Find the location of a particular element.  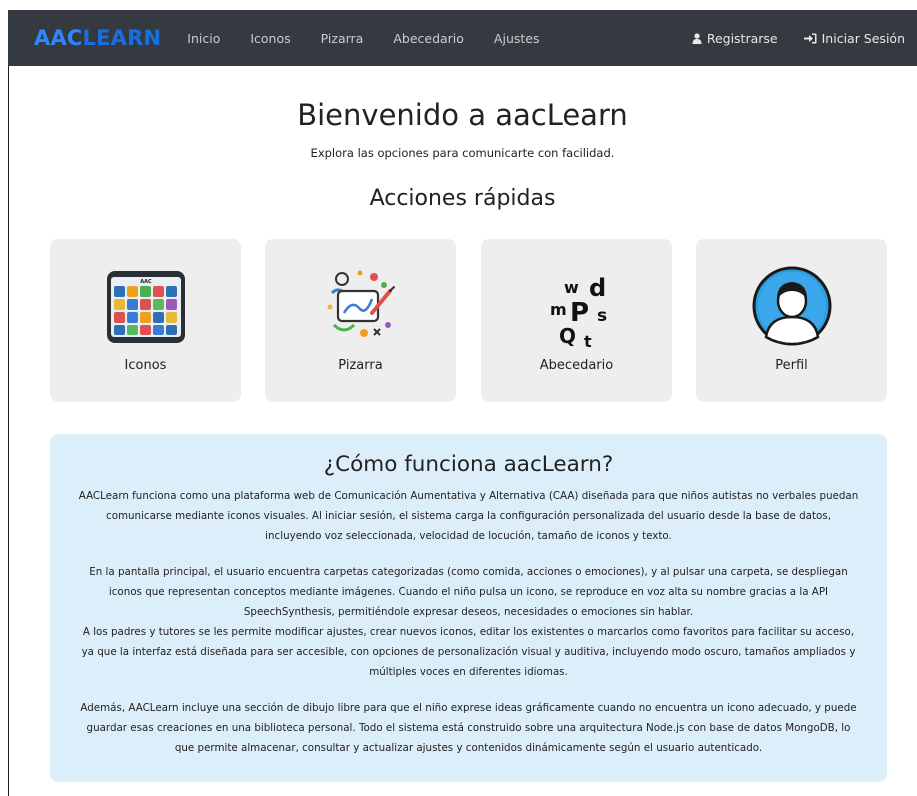

card-iconos: AAC Iconos is located at coordinates (145, 320).